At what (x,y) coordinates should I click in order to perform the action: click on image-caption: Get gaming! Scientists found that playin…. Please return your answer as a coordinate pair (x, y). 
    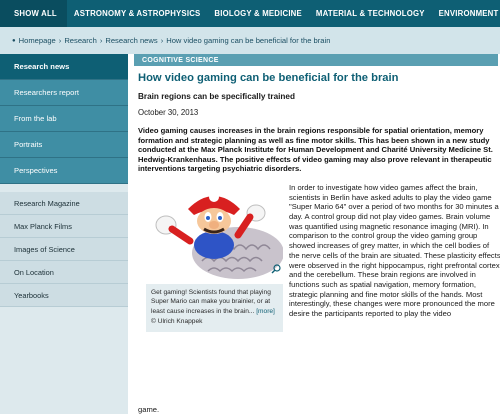
    Looking at the image, I should click on (214, 307).